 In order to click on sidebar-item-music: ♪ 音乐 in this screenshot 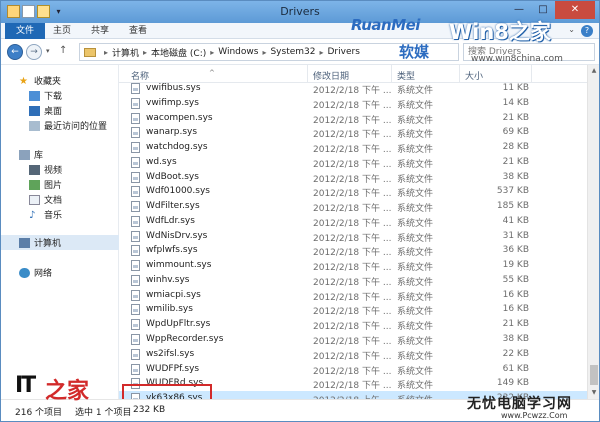, I will do `click(60, 214)`.